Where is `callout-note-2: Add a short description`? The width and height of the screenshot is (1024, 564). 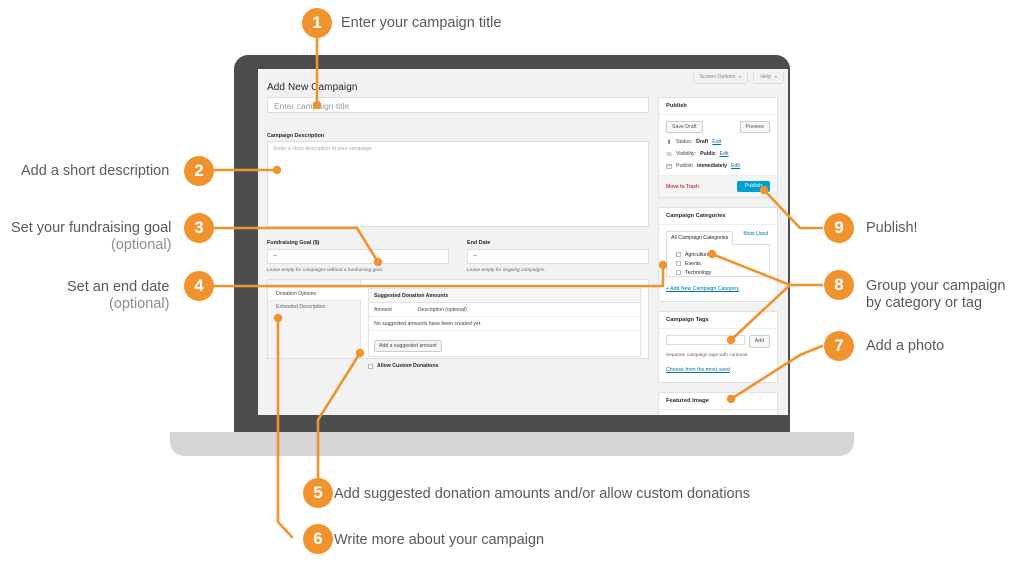 callout-note-2: Add a short description is located at coordinates (95, 171).